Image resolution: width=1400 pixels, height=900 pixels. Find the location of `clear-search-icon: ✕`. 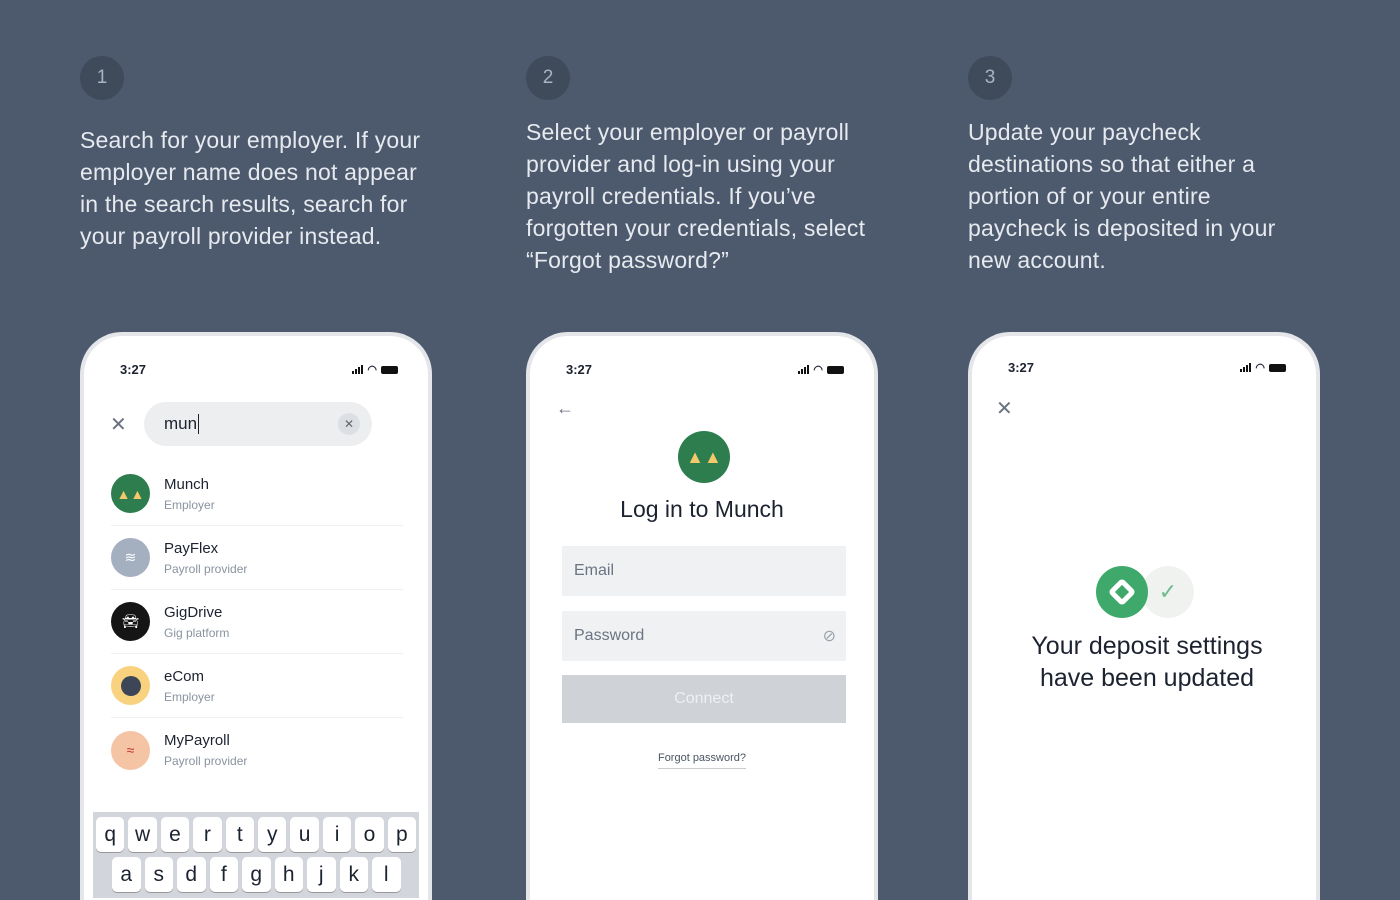

clear-search-icon: ✕ is located at coordinates (349, 424).